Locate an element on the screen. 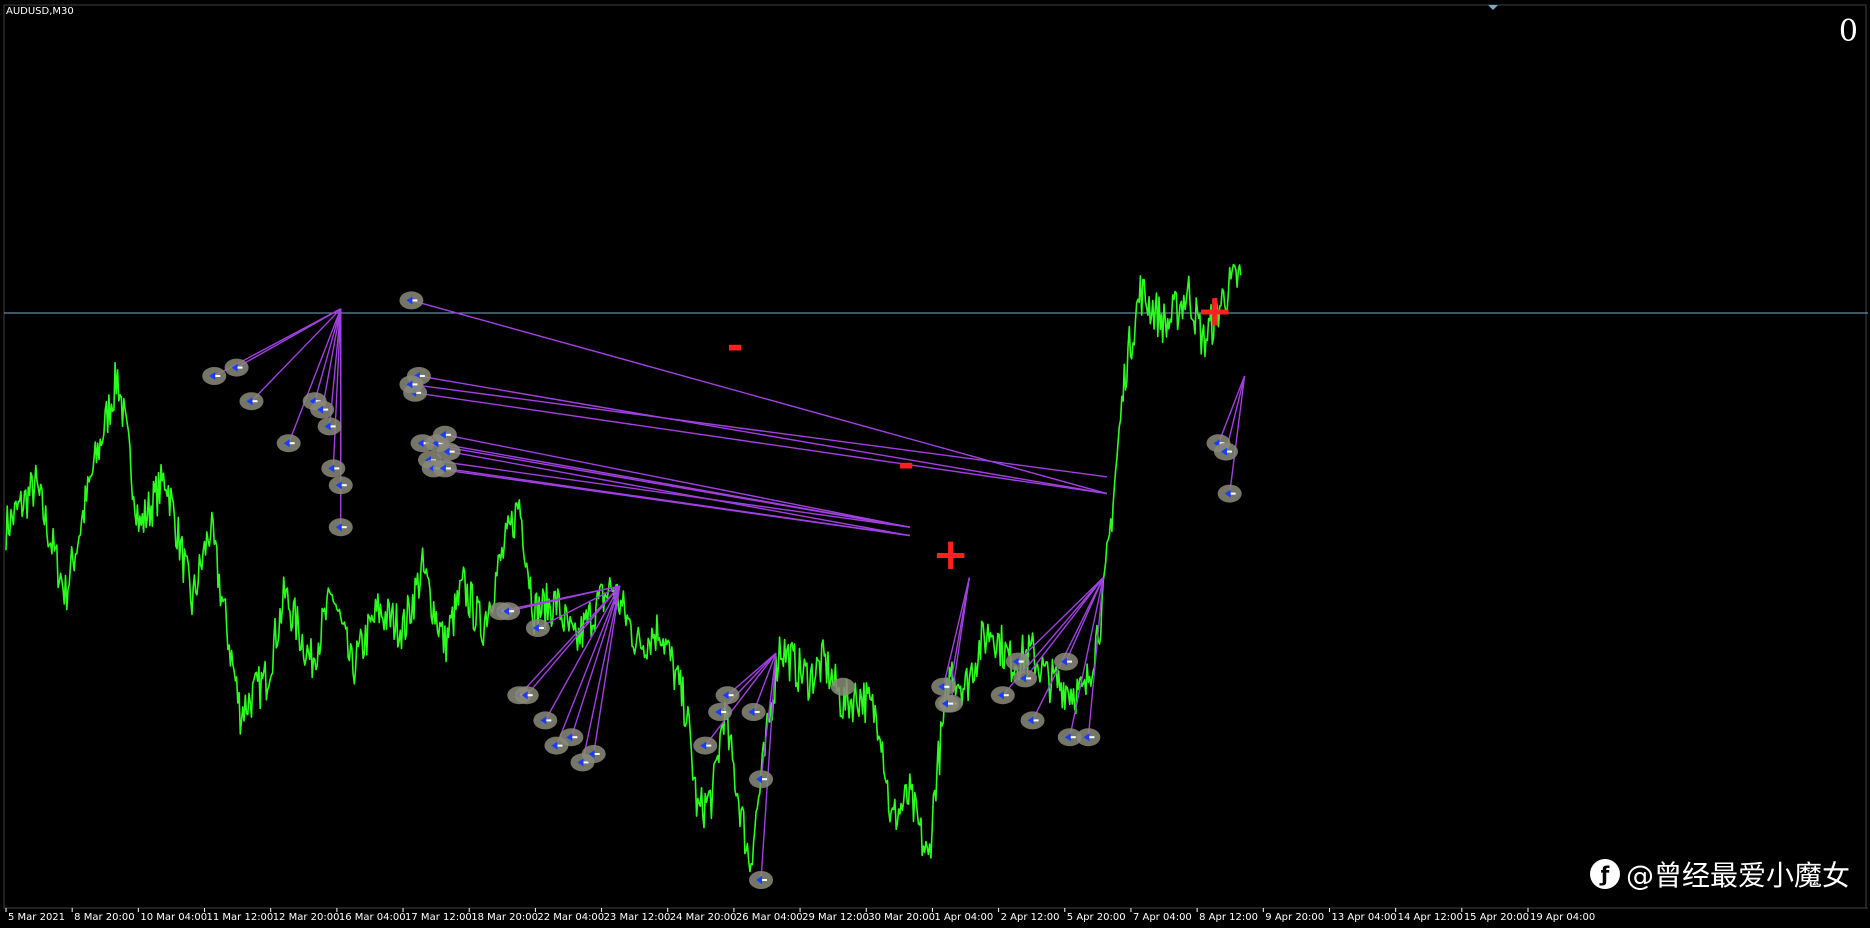 Image resolution: width=1870 pixels, height=928 pixels. x-tick-label: 17 Mar 12:00 is located at coordinates (438, 917).